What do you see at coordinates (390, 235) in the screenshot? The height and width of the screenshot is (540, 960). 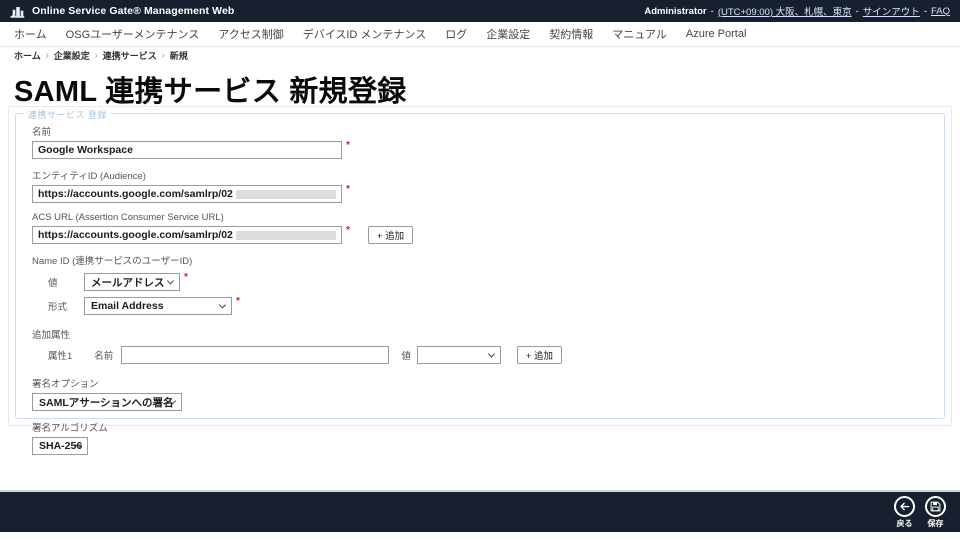 I see `acs-url-add-button: + 追加` at bounding box center [390, 235].